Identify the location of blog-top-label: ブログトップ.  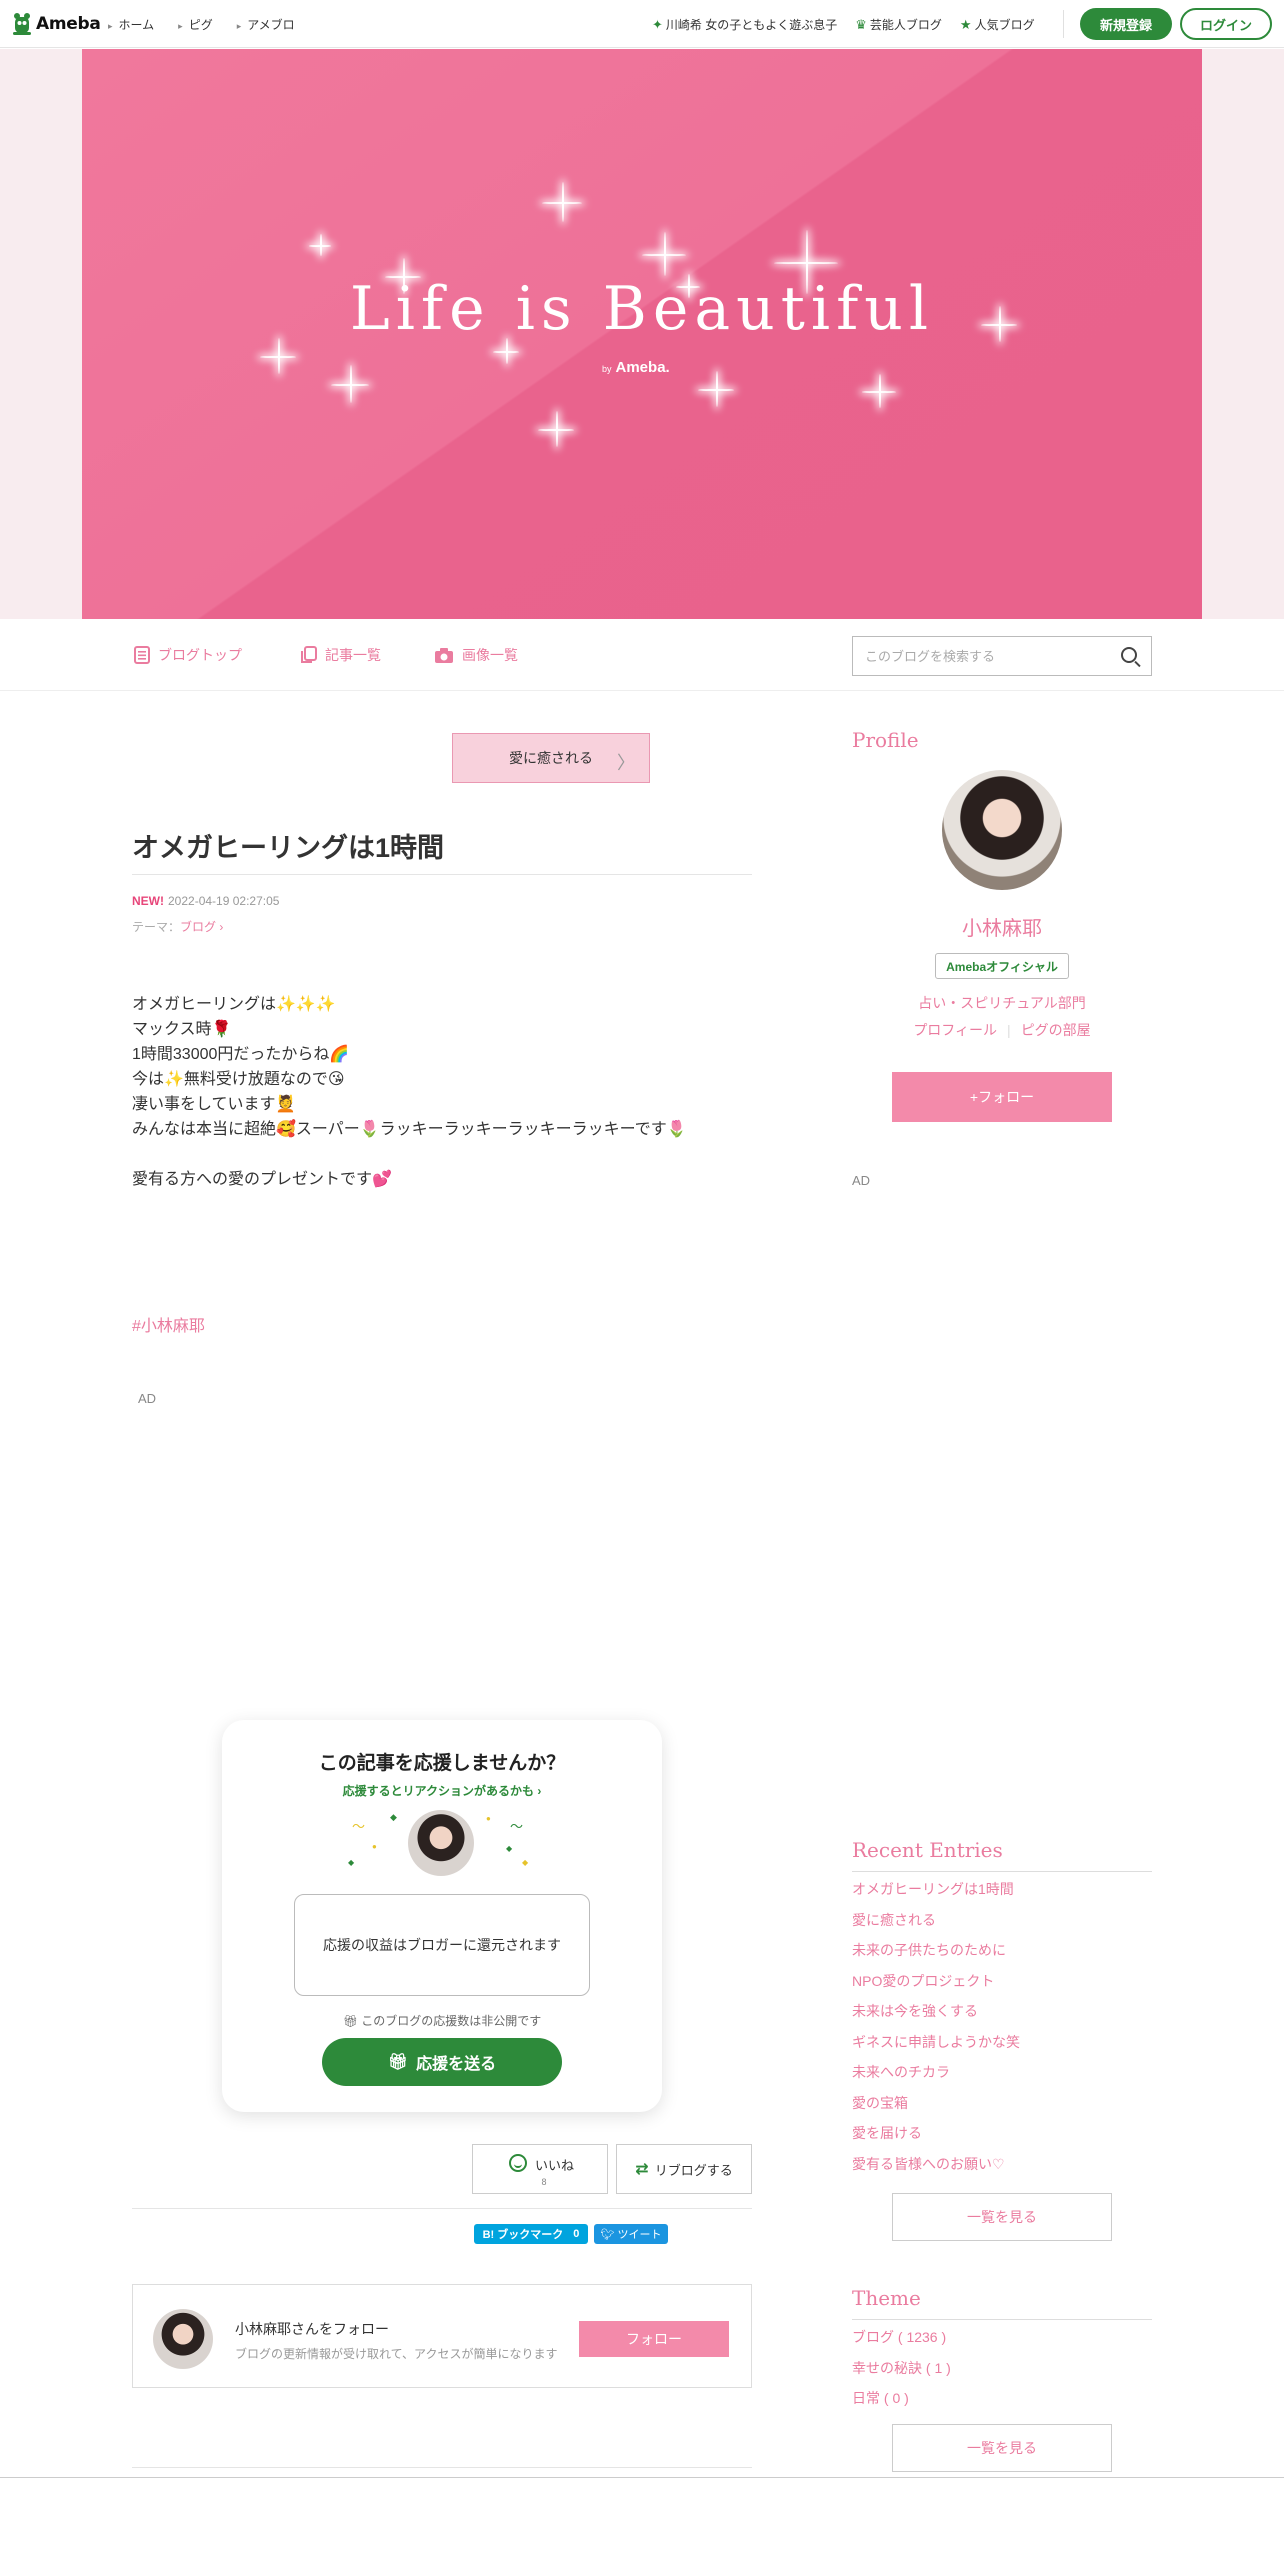
(200, 655).